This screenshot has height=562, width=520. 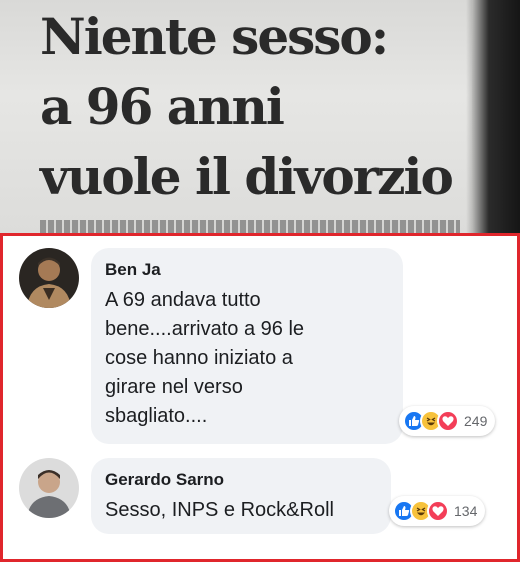 What do you see at coordinates (162, 106) in the screenshot?
I see `headline-line-2: a 96 anni` at bounding box center [162, 106].